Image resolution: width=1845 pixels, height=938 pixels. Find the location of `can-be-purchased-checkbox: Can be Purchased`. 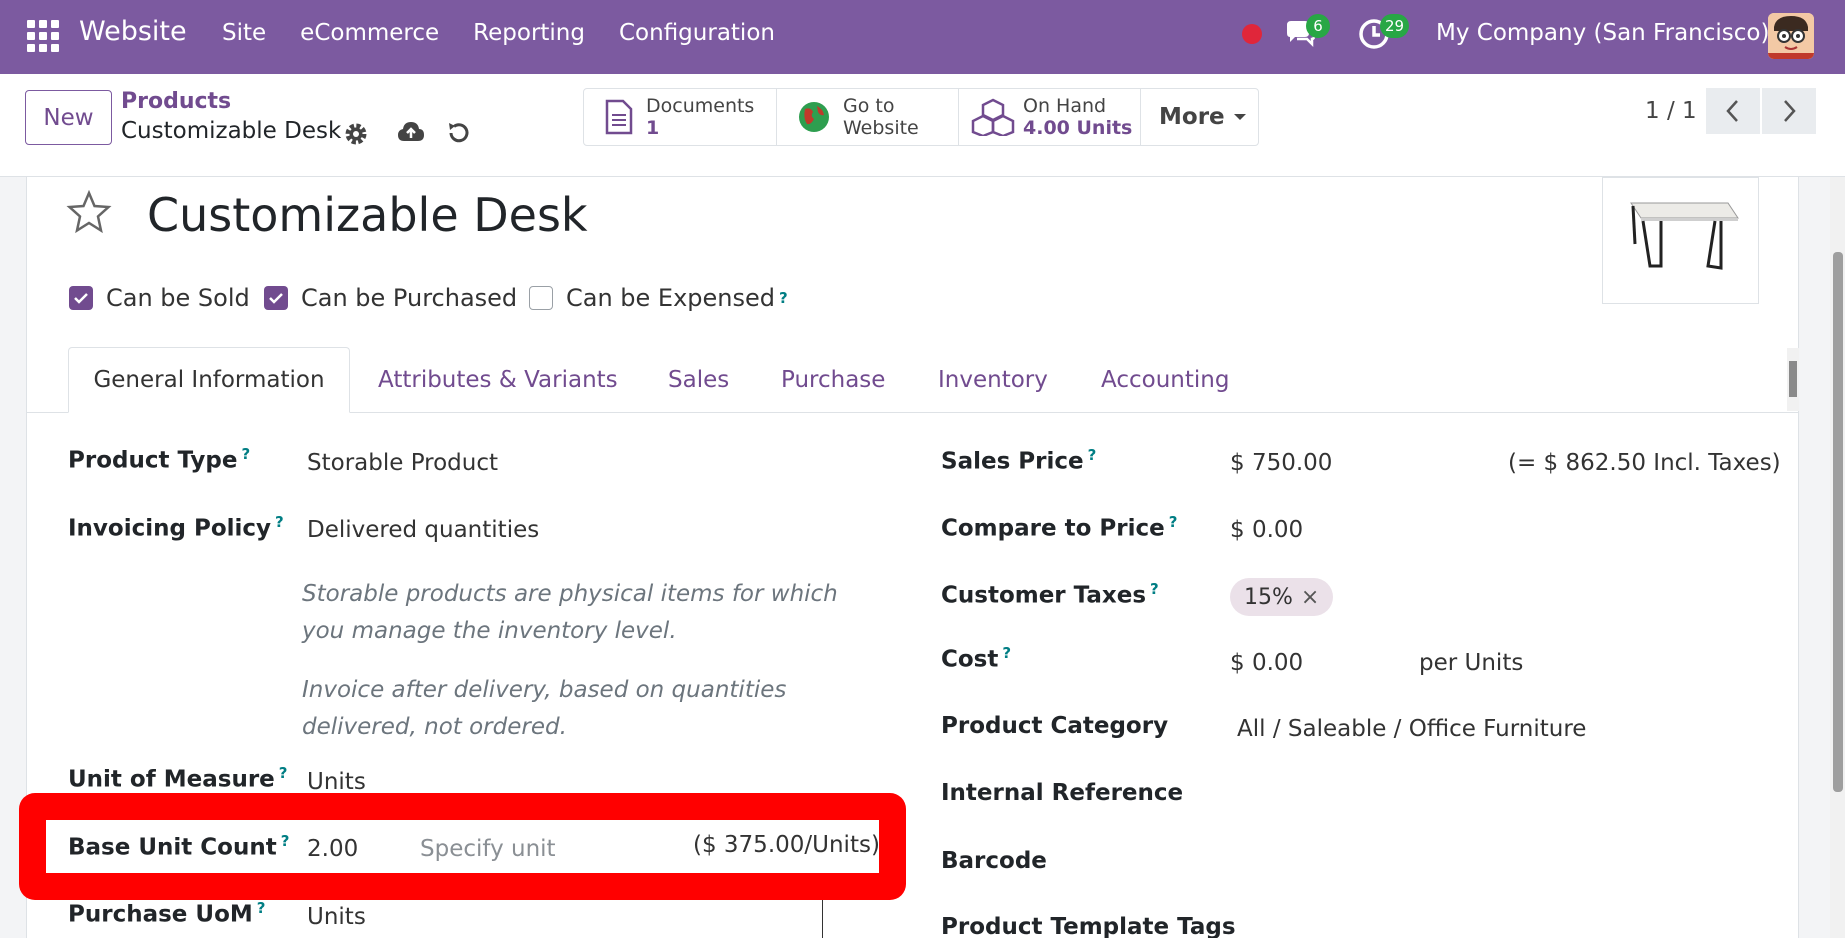

can-be-purchased-checkbox: Can be Purchased is located at coordinates (390, 298).